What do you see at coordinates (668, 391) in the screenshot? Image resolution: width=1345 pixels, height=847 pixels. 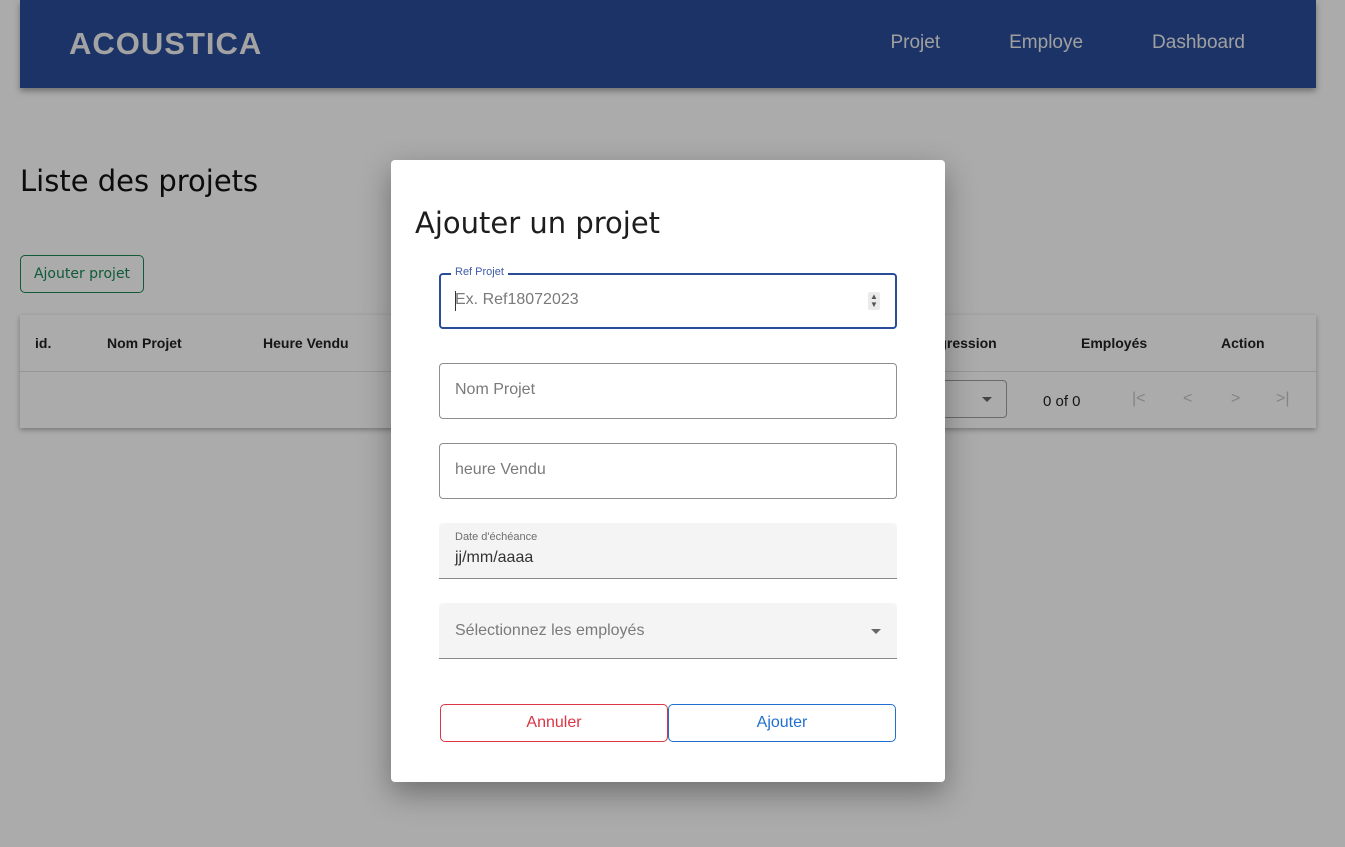 I see `nom-projet-field: Nom Projet` at bounding box center [668, 391].